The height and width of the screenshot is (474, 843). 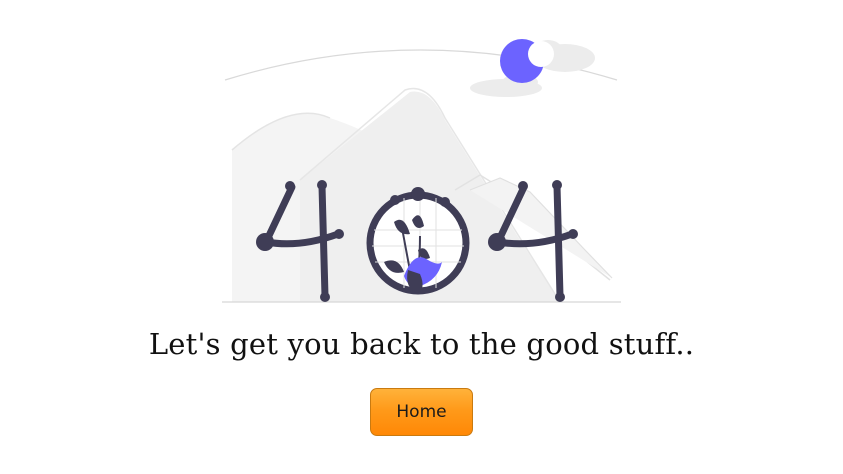 I want to click on moon-icon, so click(x=527, y=61).